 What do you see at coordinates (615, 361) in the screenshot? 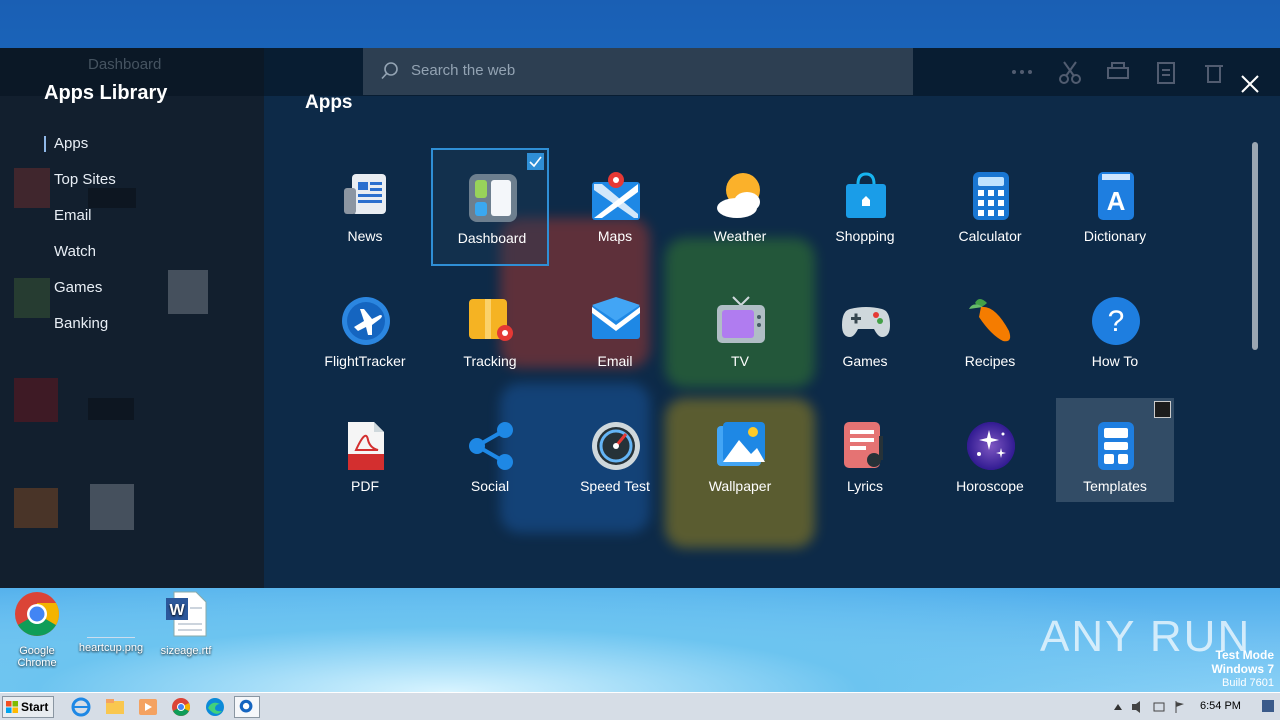
I see `app-label: Email` at bounding box center [615, 361].